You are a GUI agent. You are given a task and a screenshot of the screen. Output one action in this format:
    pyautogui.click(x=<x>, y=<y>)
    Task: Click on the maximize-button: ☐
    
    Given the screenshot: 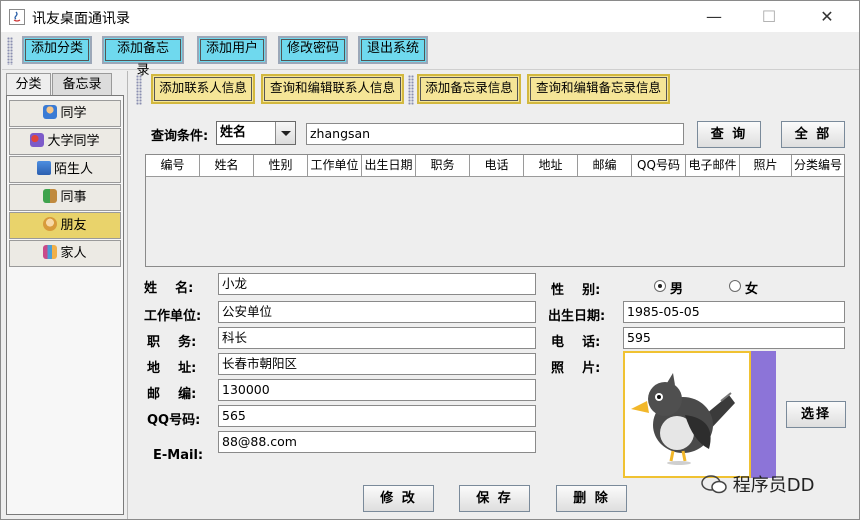 What is the action you would take?
    pyautogui.click(x=769, y=16)
    